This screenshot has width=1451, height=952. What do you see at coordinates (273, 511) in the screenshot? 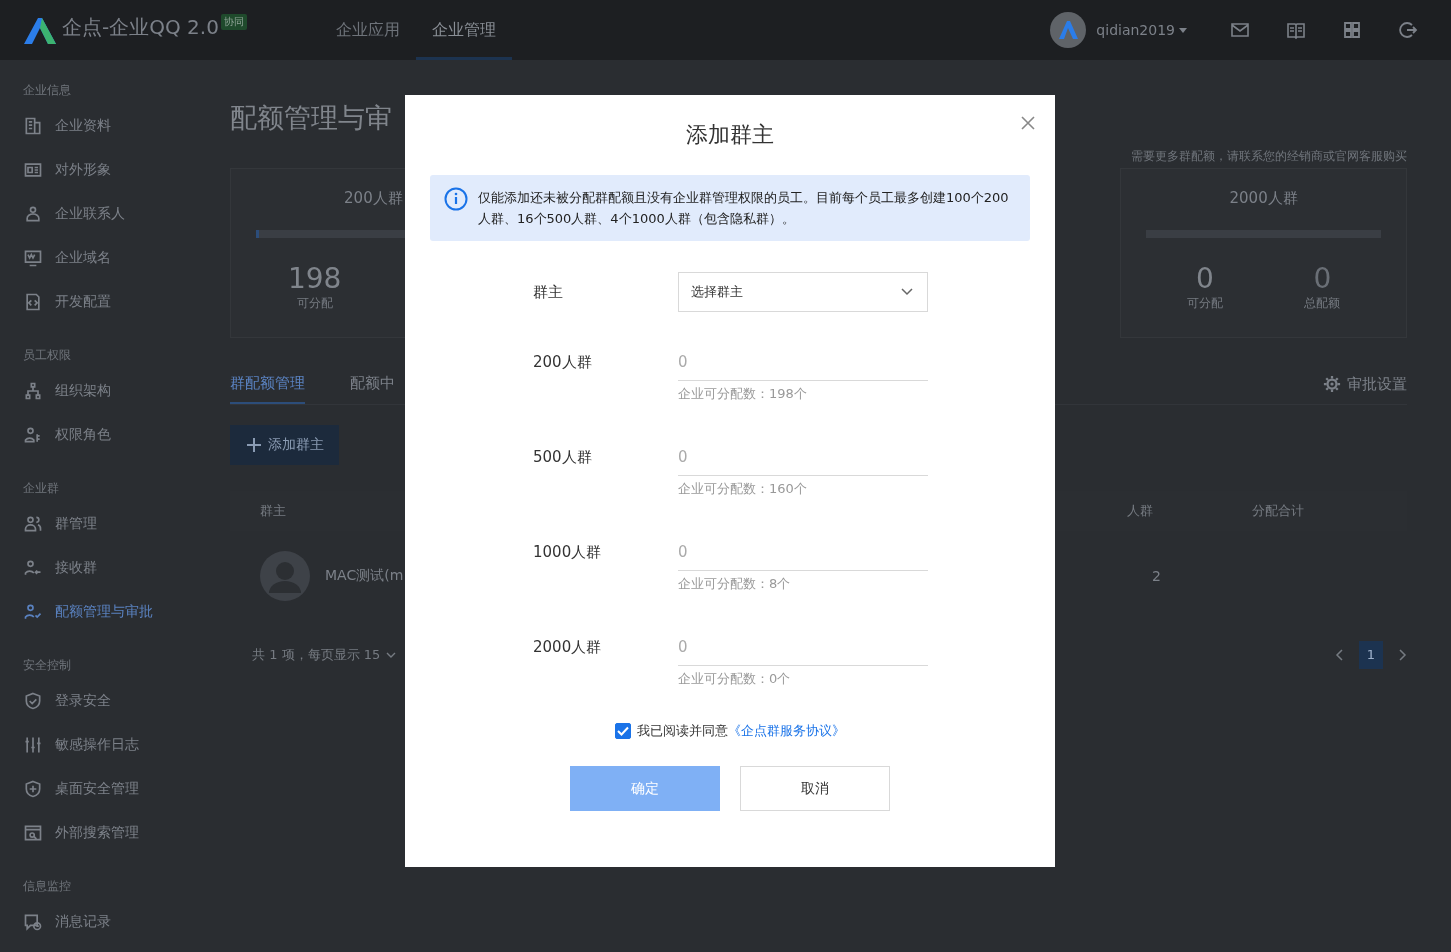
I see `column-header: 群主` at bounding box center [273, 511].